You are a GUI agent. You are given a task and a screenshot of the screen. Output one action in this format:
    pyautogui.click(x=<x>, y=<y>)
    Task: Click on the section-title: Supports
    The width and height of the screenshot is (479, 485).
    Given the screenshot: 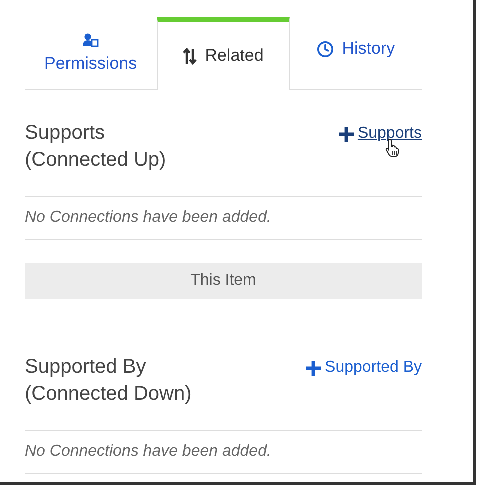 What is the action you would take?
    pyautogui.click(x=65, y=133)
    